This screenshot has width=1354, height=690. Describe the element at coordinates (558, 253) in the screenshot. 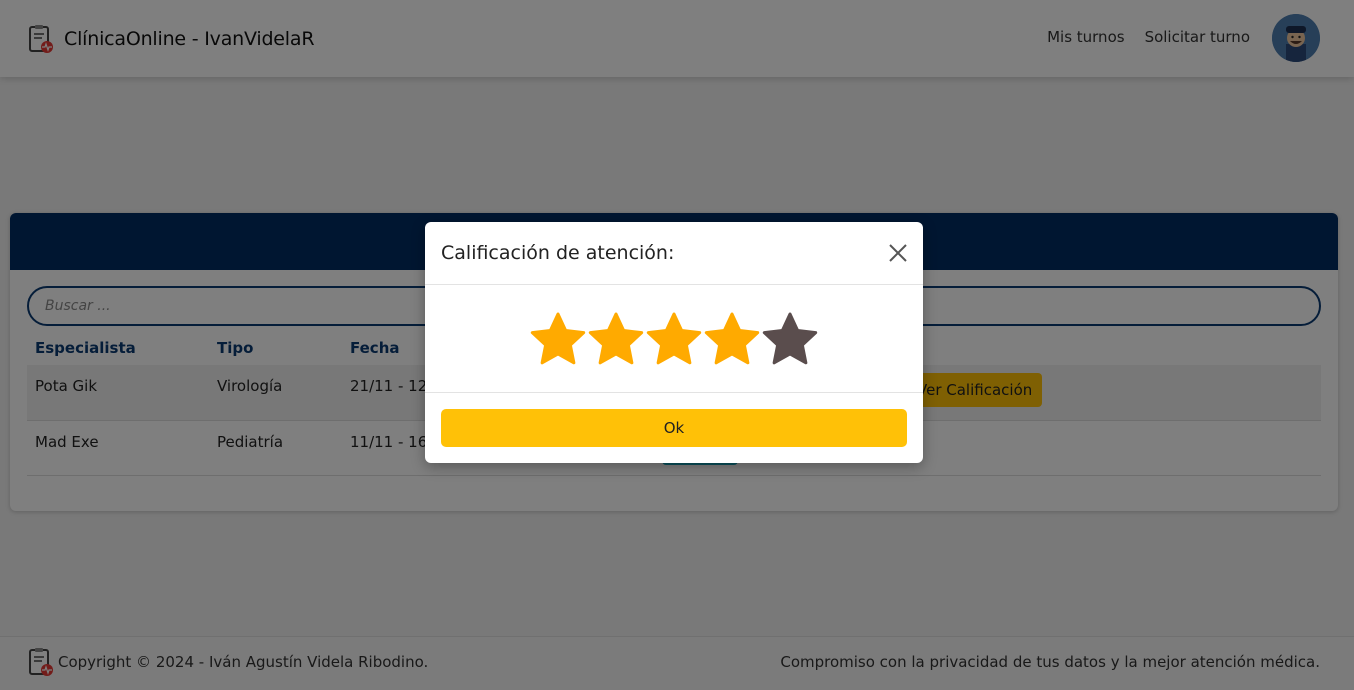

I see `modal-title: Calificación de atención:` at that location.